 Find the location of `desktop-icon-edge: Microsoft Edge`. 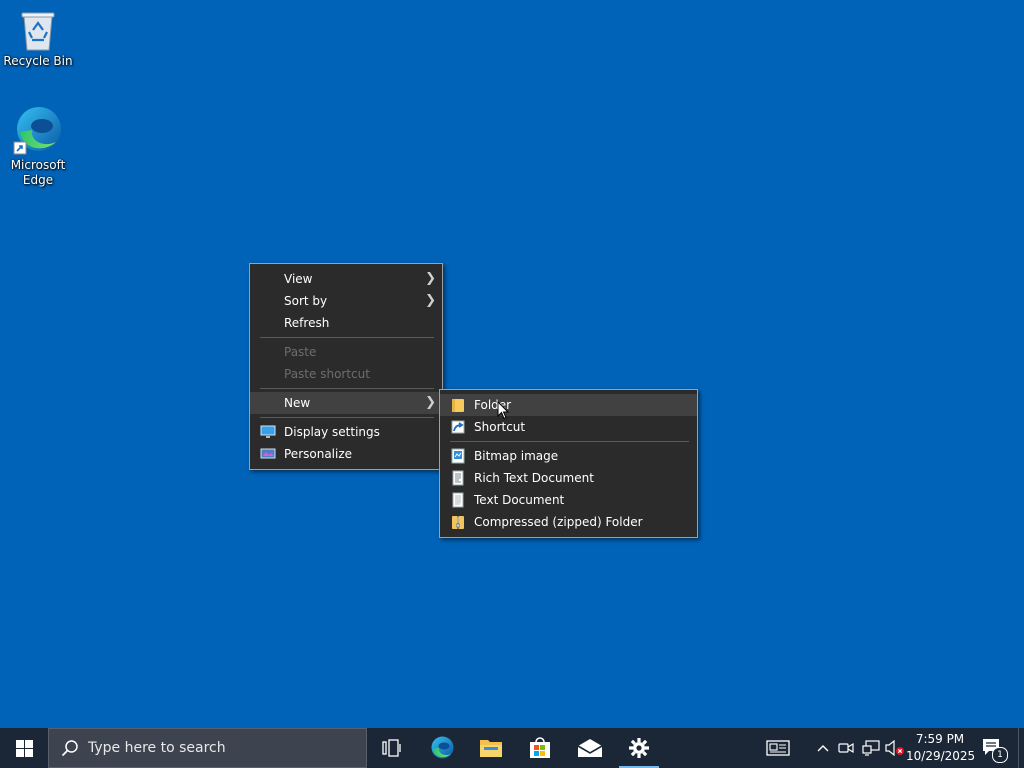

desktop-icon-edge: Microsoft Edge is located at coordinates (38, 146).